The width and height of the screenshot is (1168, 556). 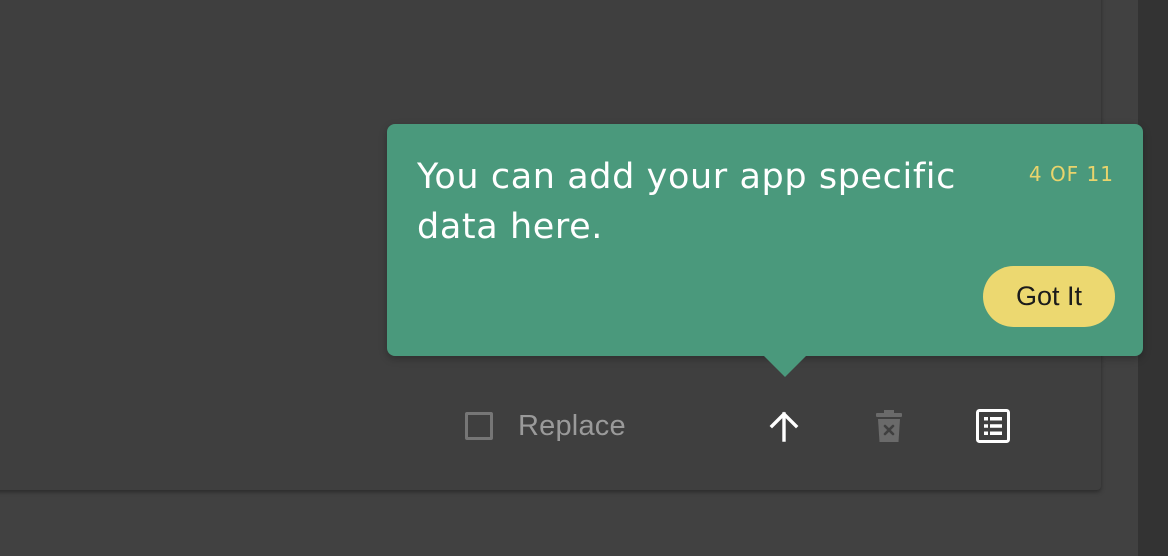 I want to click on trash-icon, so click(x=889, y=426).